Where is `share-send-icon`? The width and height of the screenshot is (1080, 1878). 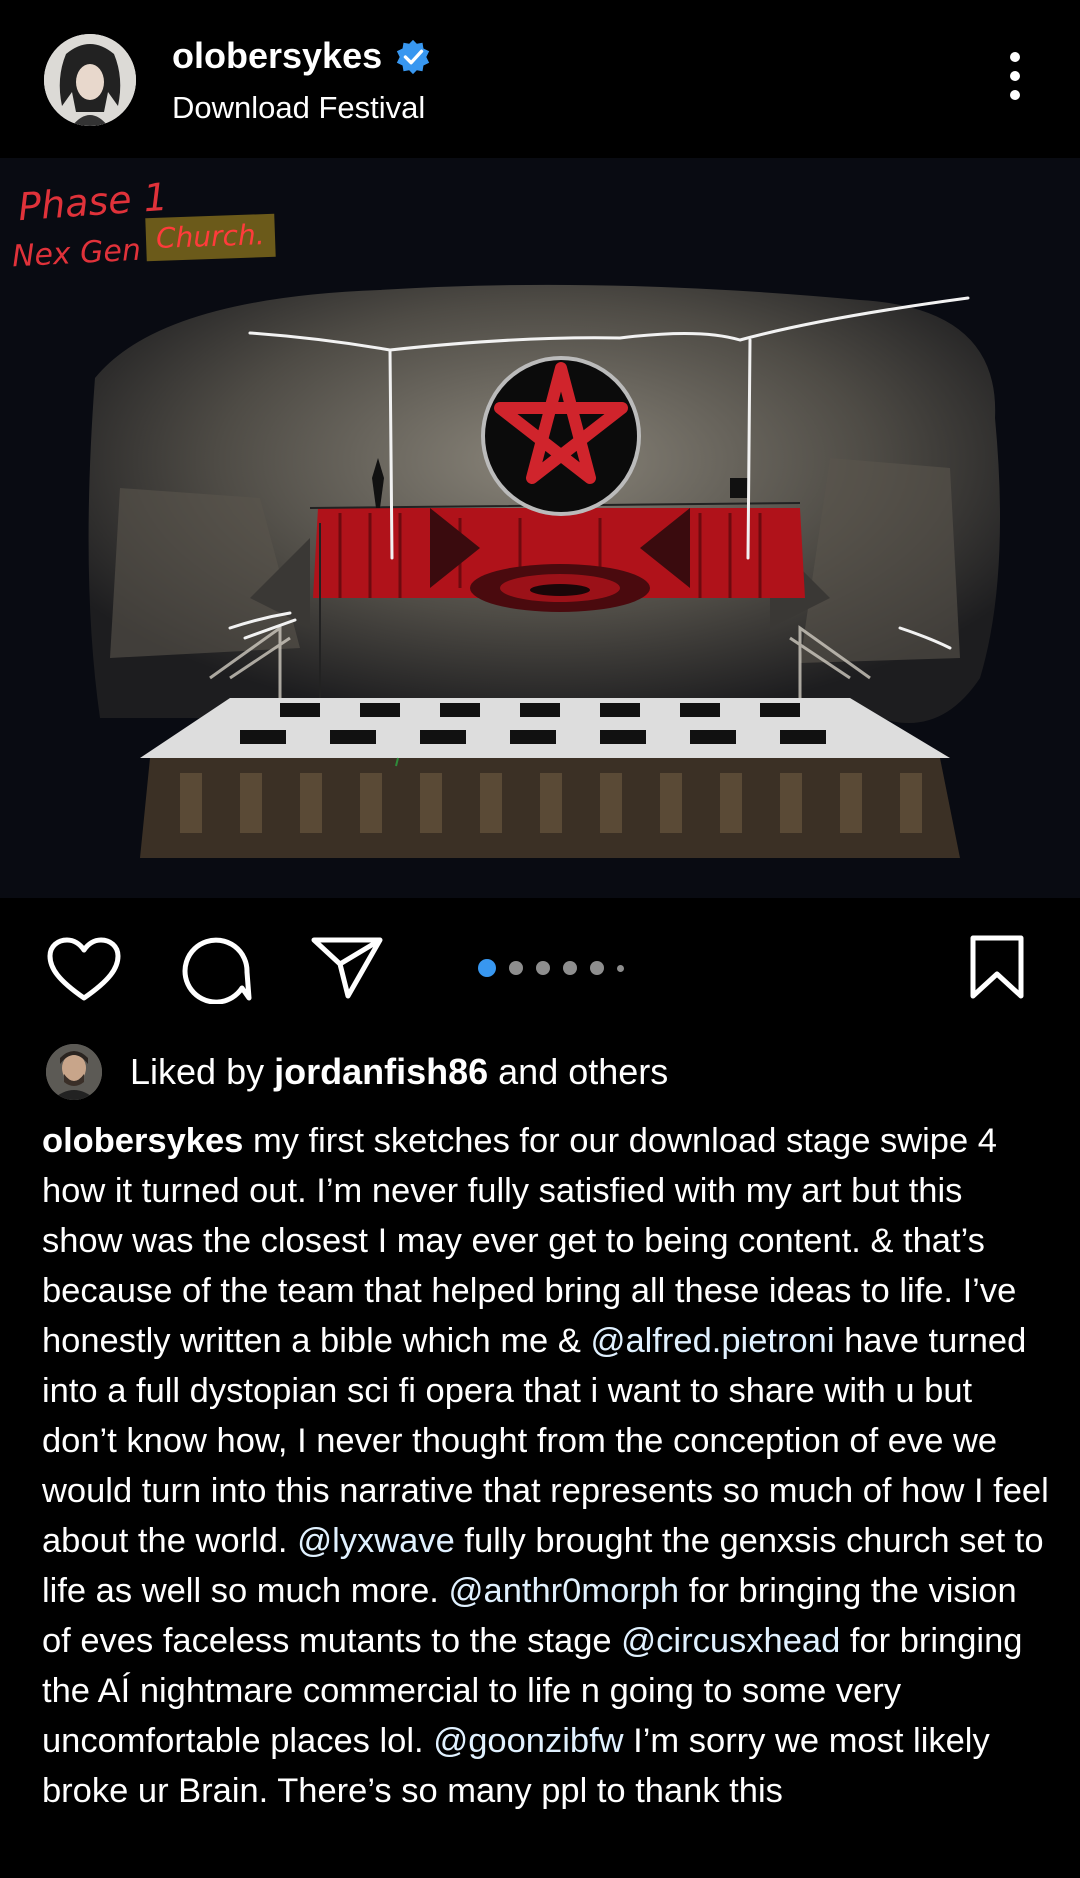
share-send-icon is located at coordinates (347, 967).